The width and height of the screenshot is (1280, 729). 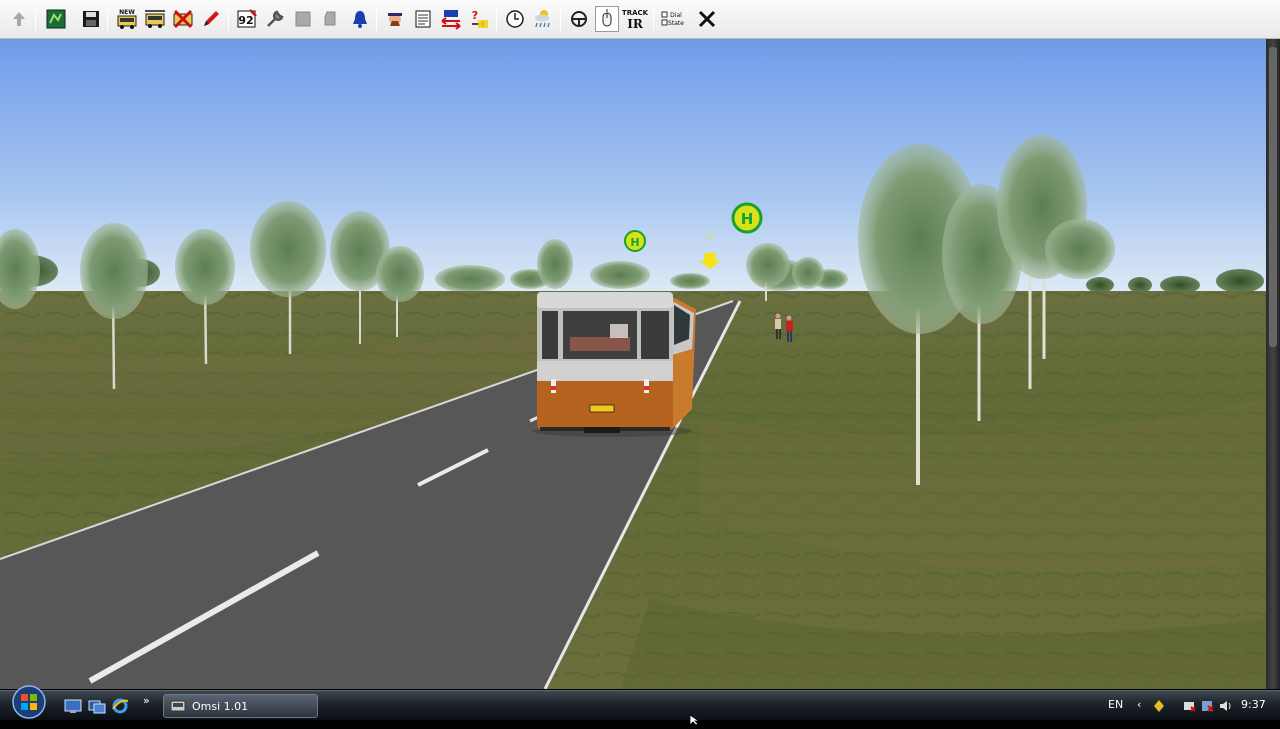 I want to click on bus, so click(x=614, y=364).